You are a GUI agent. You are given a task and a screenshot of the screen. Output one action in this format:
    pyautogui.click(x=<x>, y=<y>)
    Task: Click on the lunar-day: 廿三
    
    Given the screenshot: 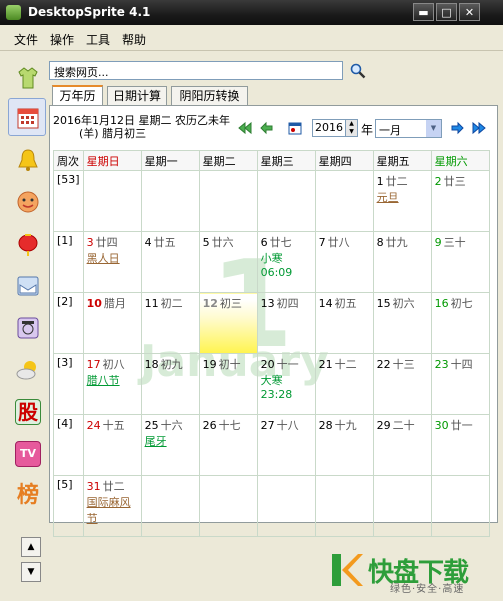 What is the action you would take?
    pyautogui.click(x=454, y=181)
    